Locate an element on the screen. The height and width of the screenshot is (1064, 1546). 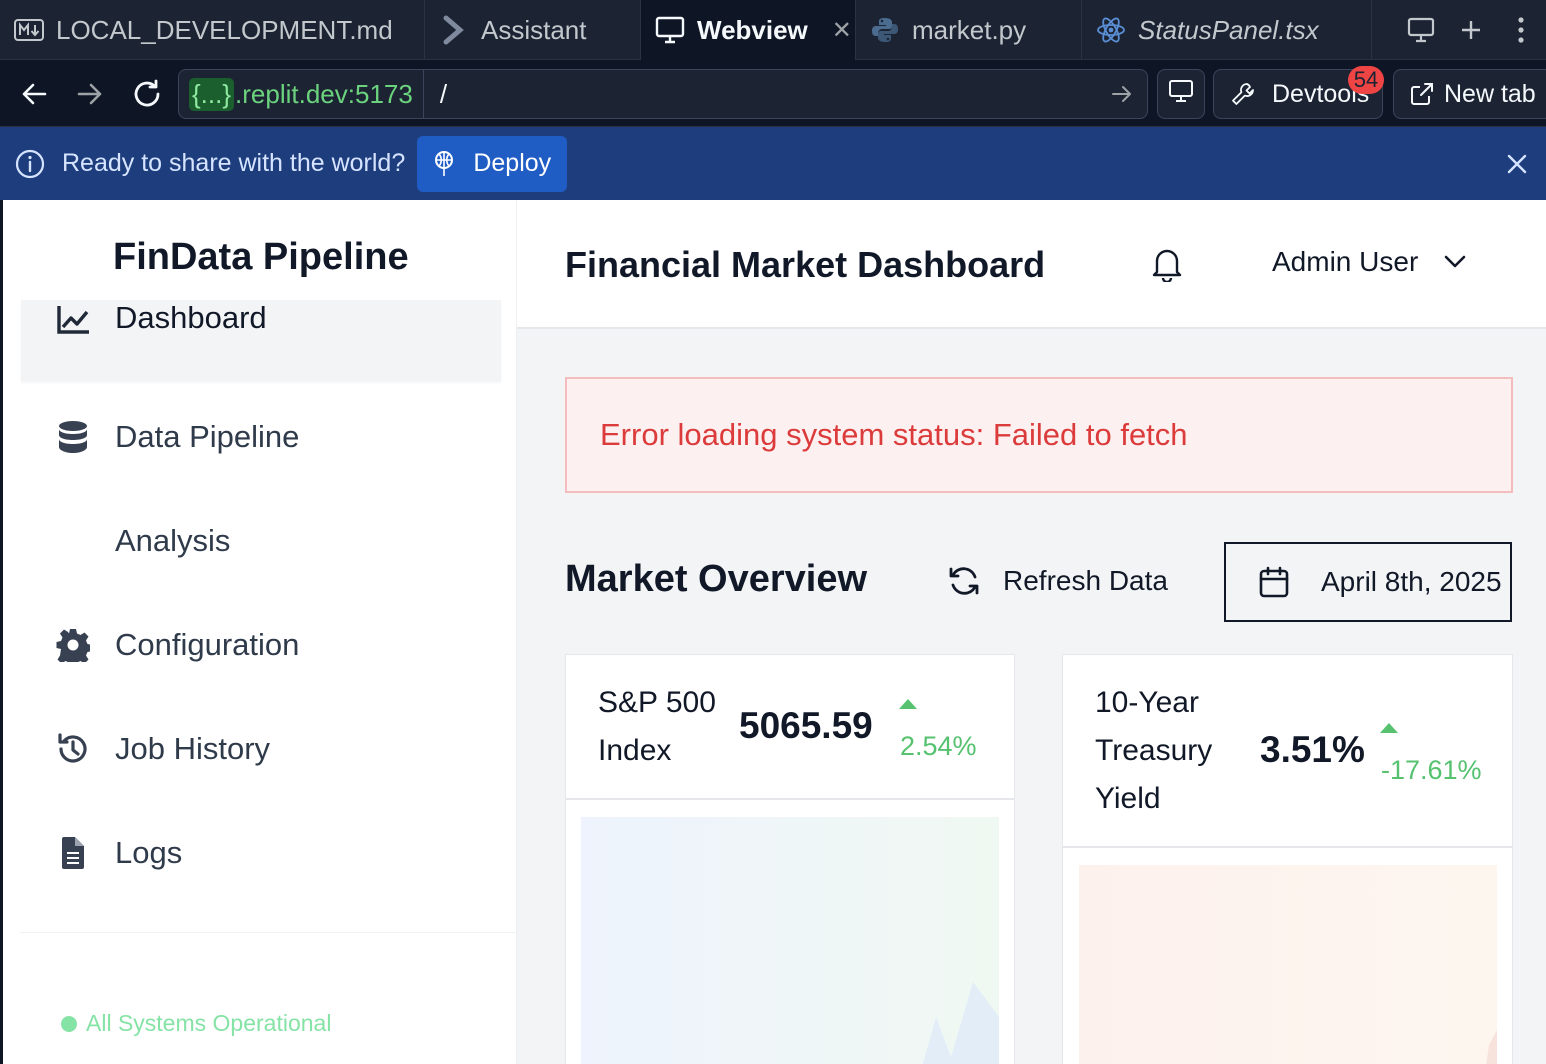
tab-assistant: Assistant is located at coordinates (533, 30).